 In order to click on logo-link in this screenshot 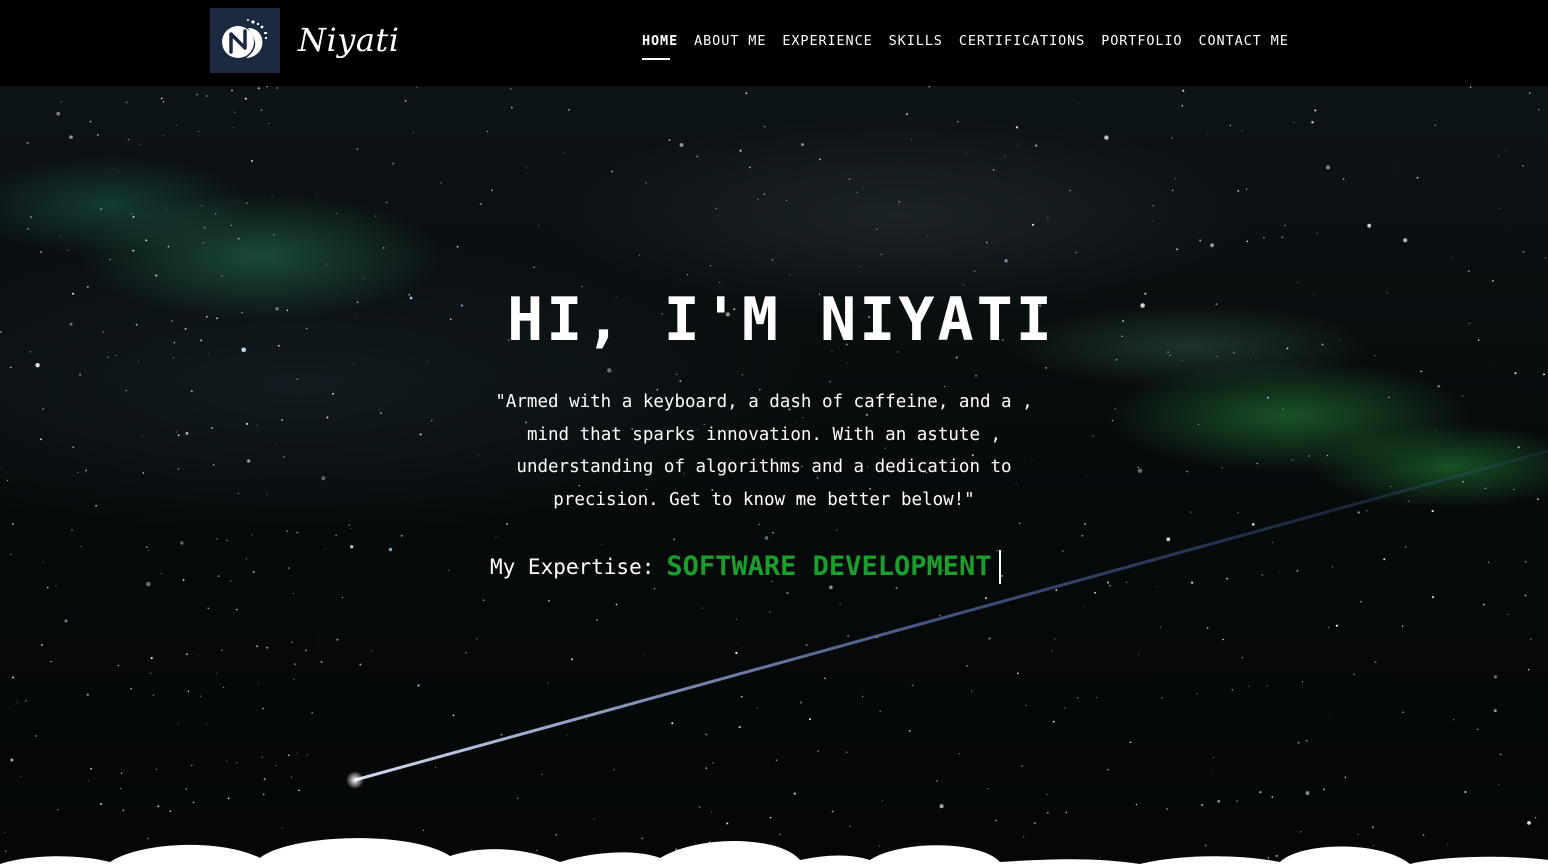, I will do `click(245, 40)`.